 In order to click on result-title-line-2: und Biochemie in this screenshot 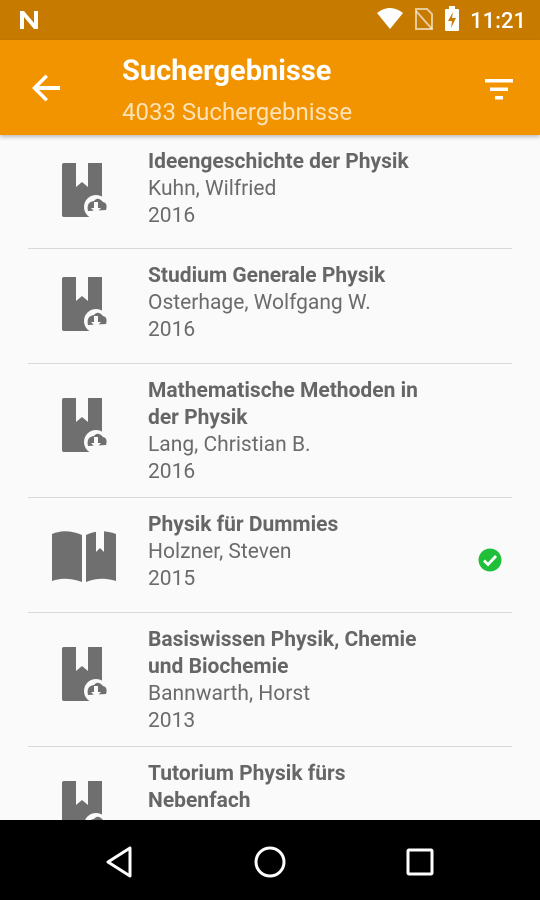, I will do `click(218, 667)`.